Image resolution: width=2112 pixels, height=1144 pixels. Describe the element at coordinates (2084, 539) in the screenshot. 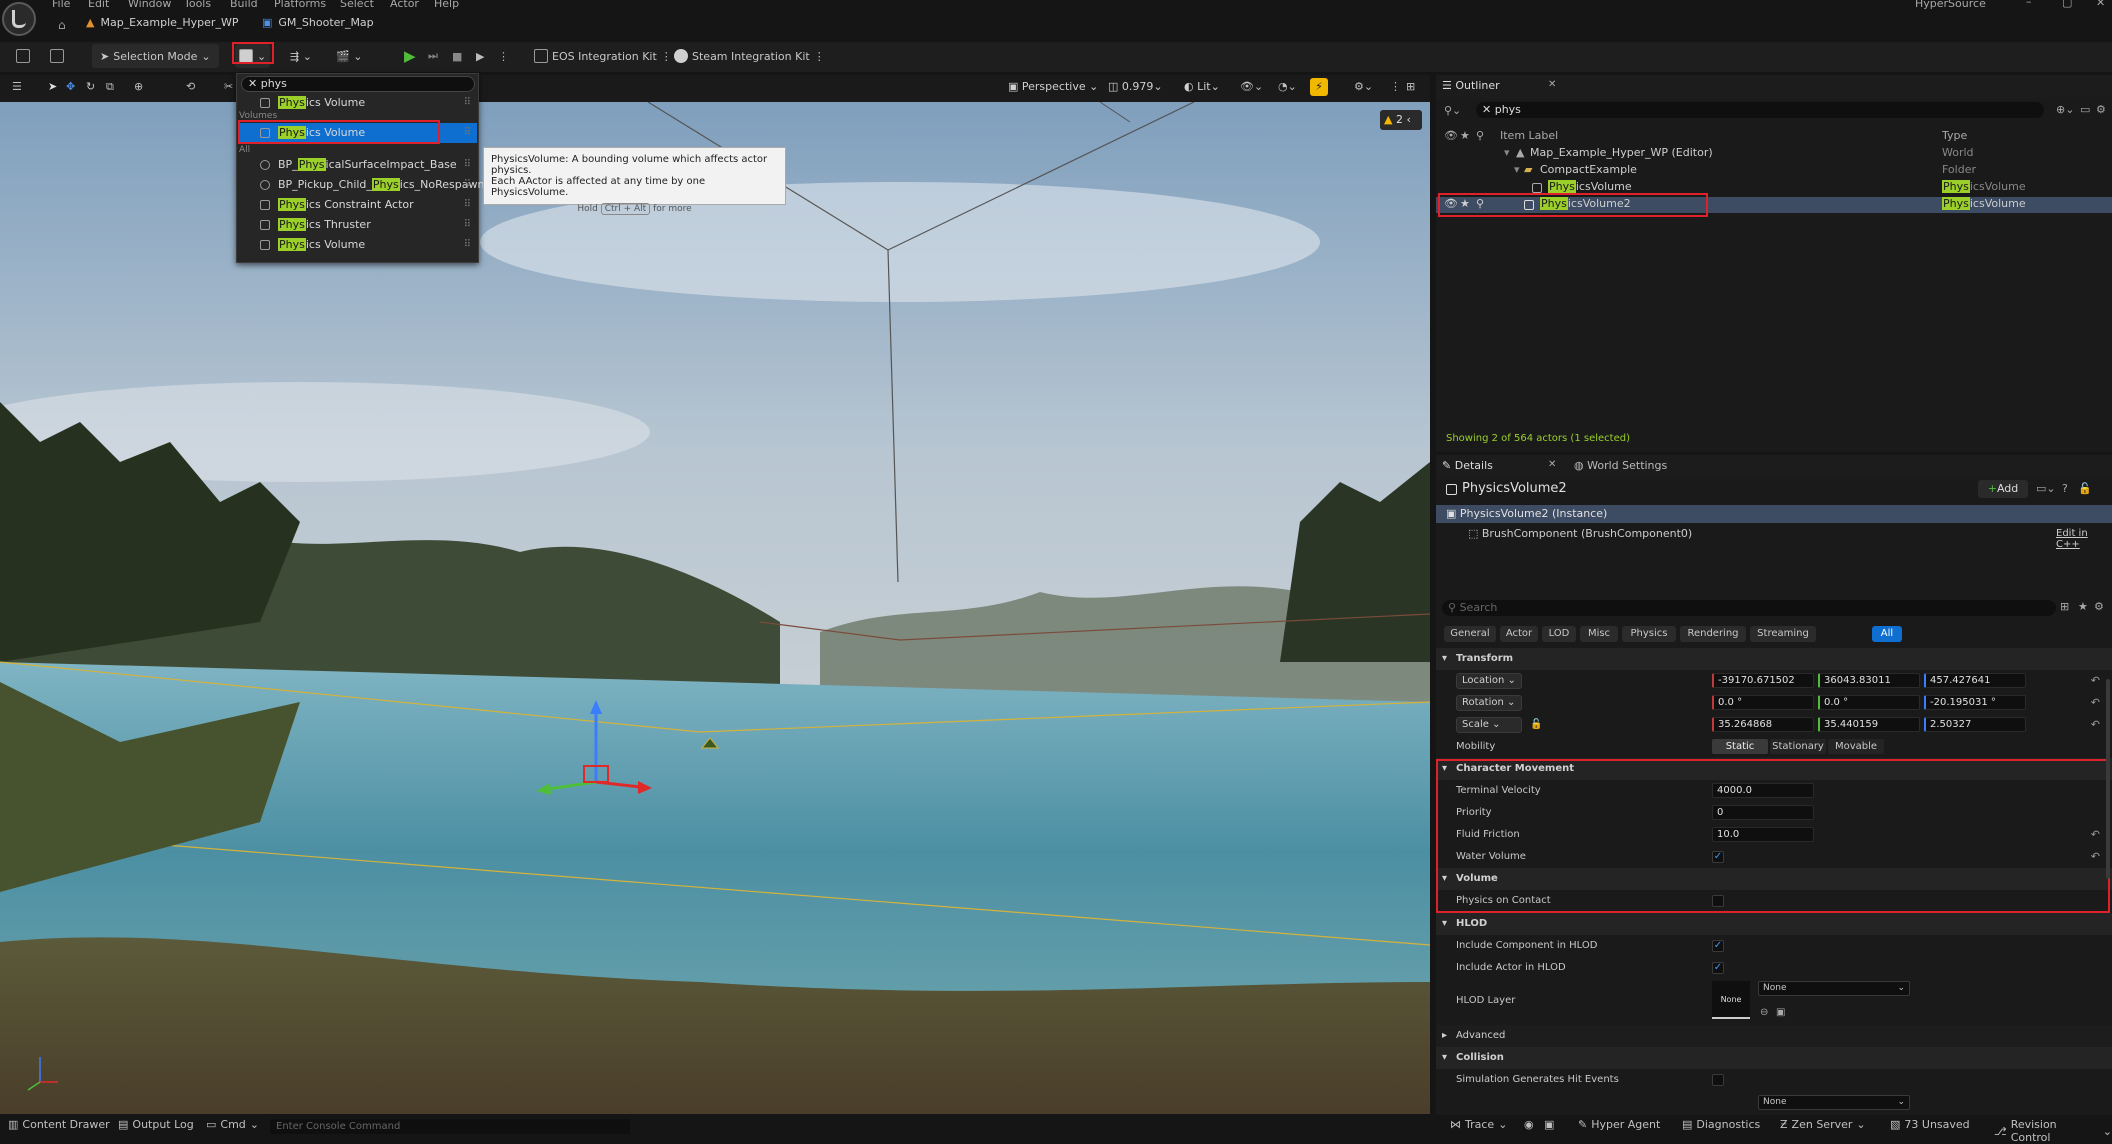

I see `edit-cpp-link: Edit in C++` at that location.